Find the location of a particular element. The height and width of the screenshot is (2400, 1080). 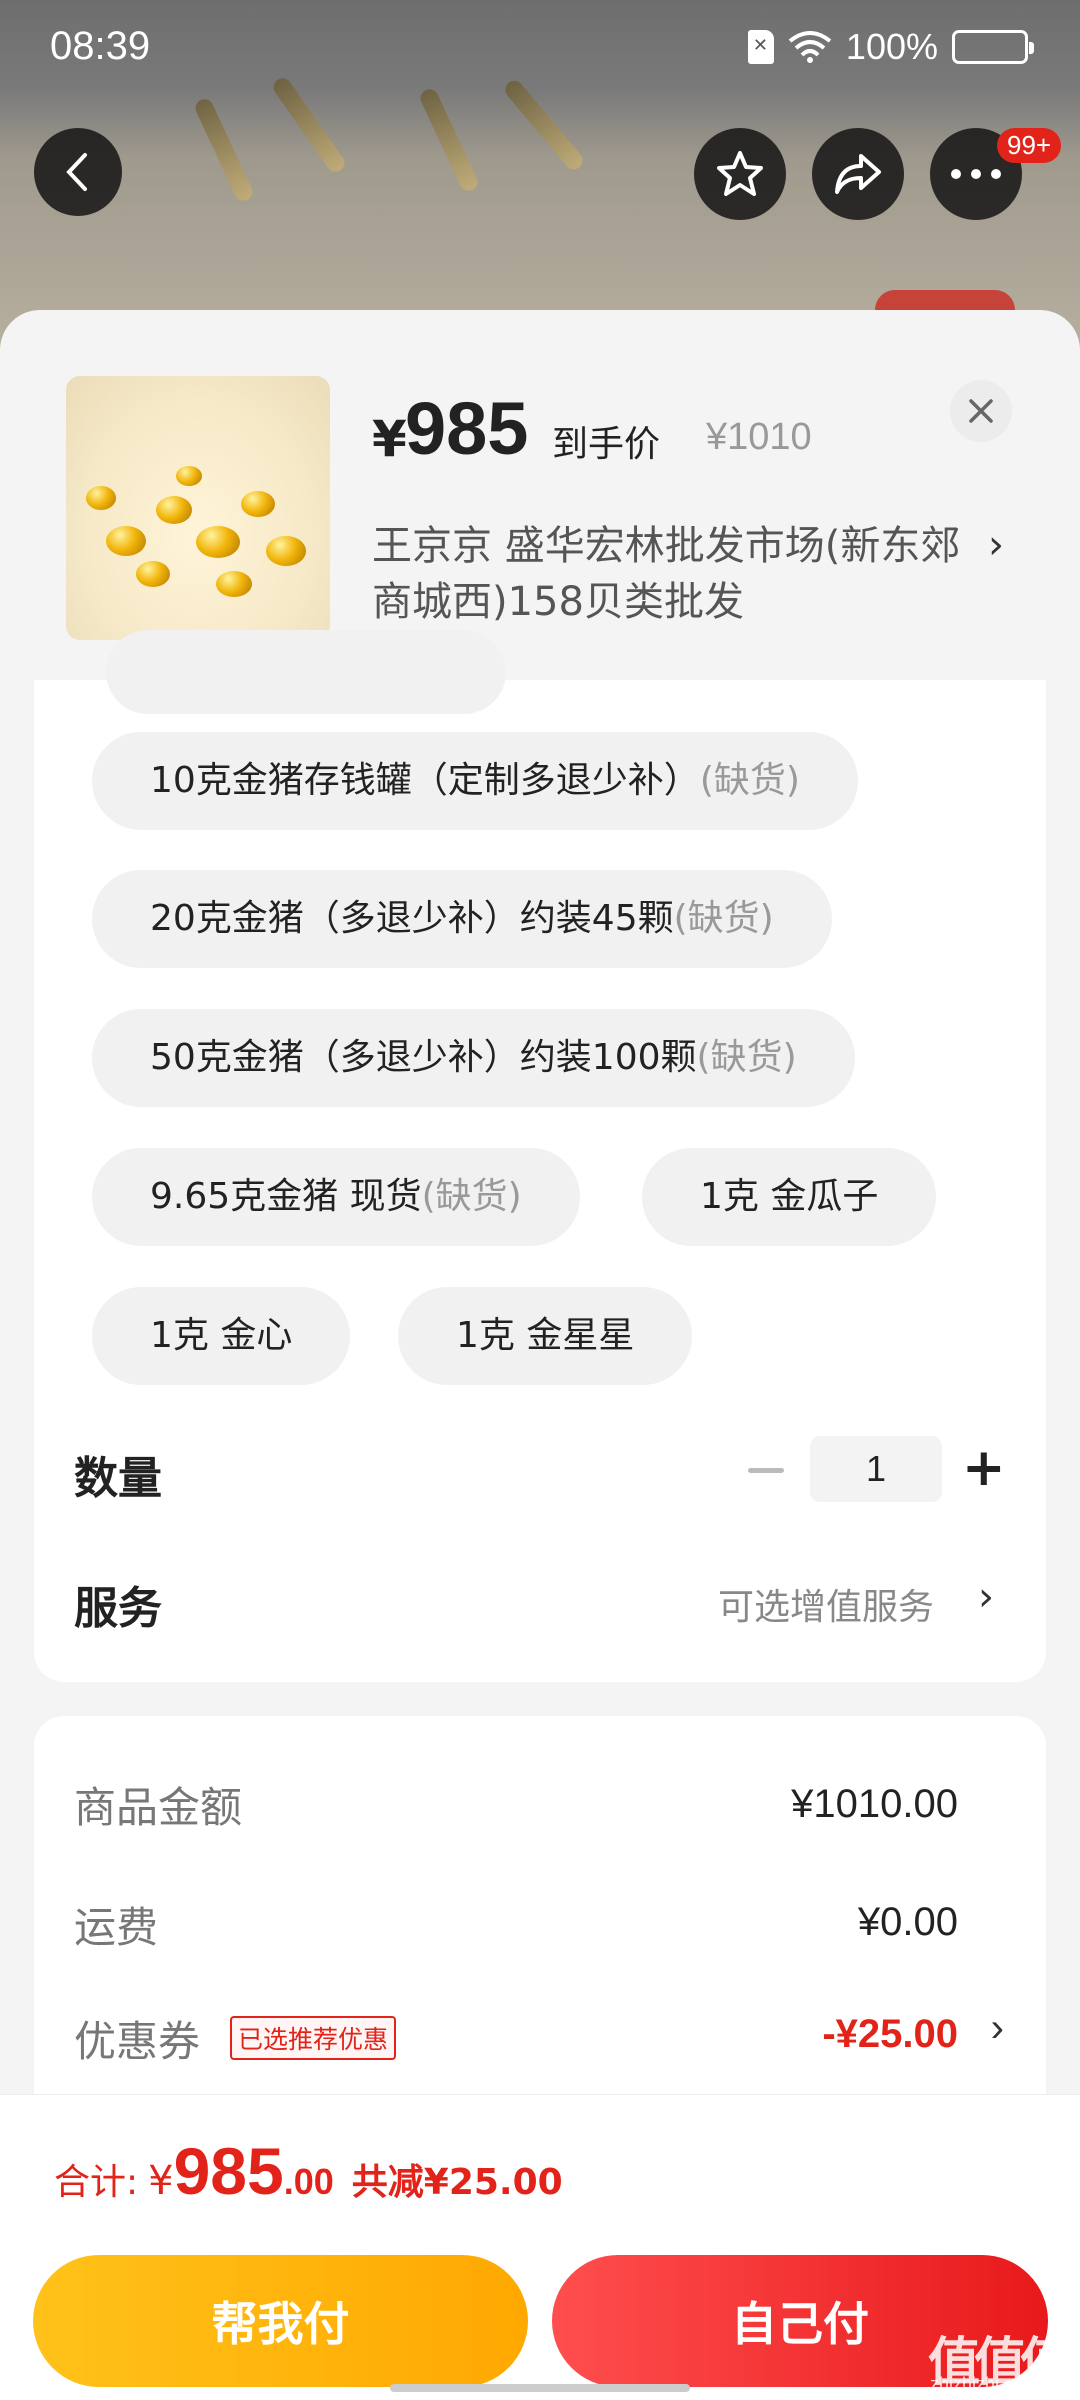

option-chip: 1克 金心 is located at coordinates (221, 1336).